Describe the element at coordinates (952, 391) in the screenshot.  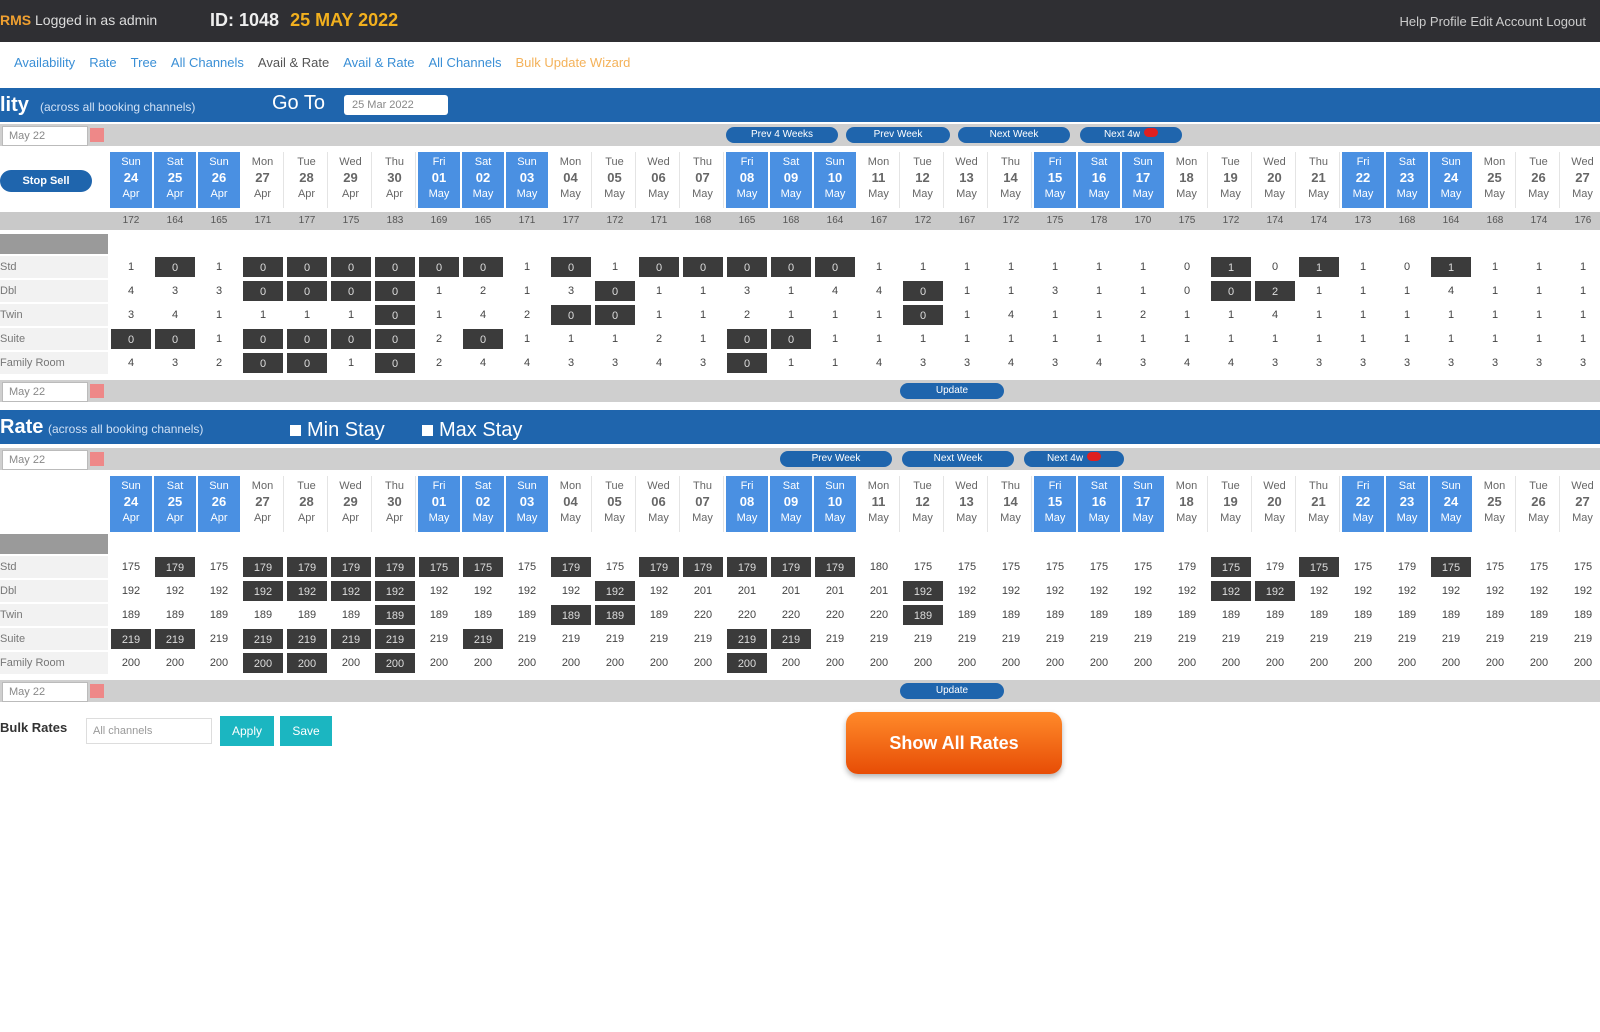
I see `availability-update-button: Update` at that location.